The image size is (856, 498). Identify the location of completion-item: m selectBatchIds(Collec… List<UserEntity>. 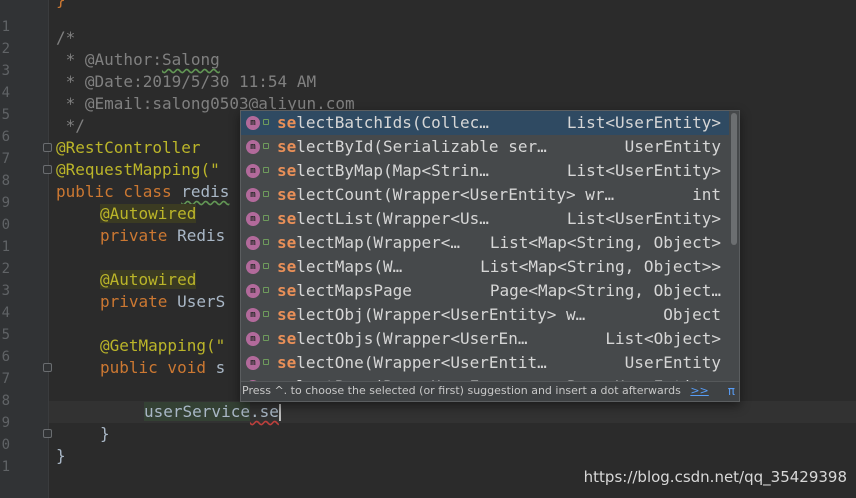
(485, 123).